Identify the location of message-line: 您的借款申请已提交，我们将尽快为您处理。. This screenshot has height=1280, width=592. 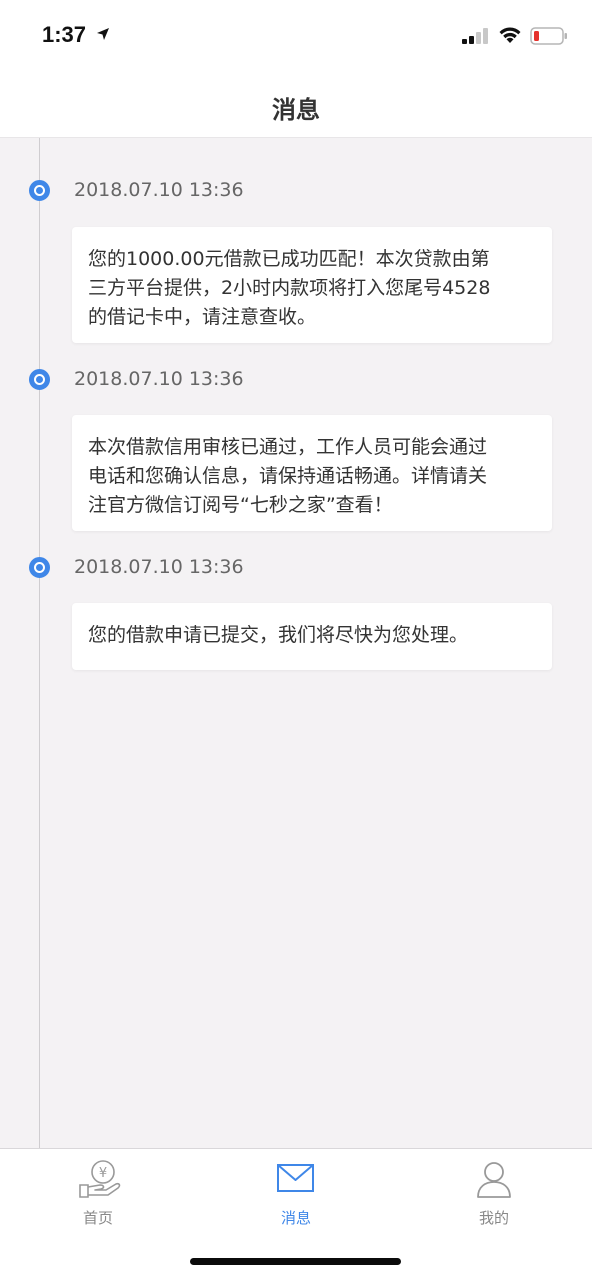
(278, 635).